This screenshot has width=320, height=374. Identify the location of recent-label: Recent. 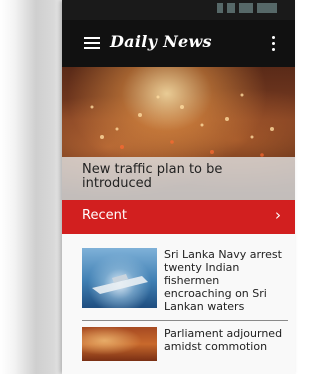
(104, 215).